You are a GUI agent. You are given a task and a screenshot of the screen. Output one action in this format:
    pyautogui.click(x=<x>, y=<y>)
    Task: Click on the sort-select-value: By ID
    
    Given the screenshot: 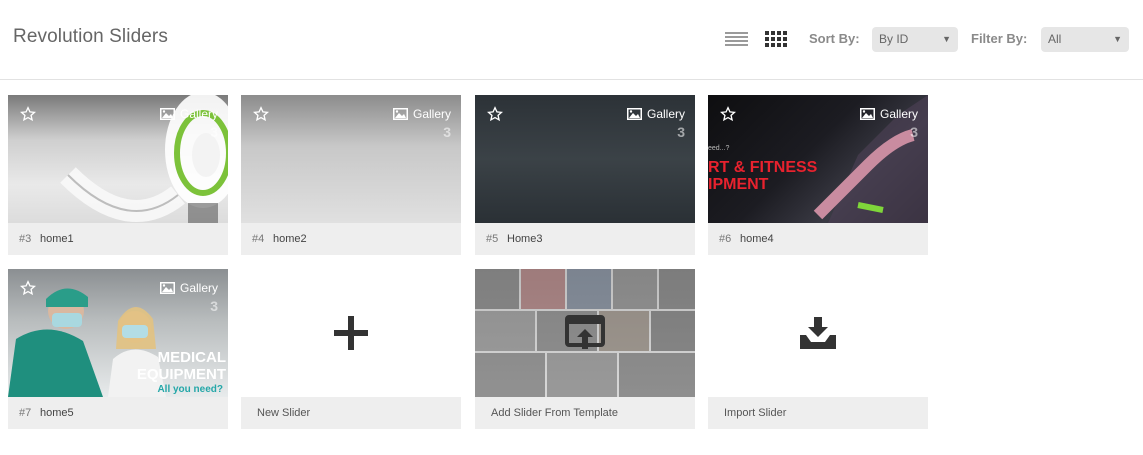 What is the action you would take?
    pyautogui.click(x=894, y=39)
    